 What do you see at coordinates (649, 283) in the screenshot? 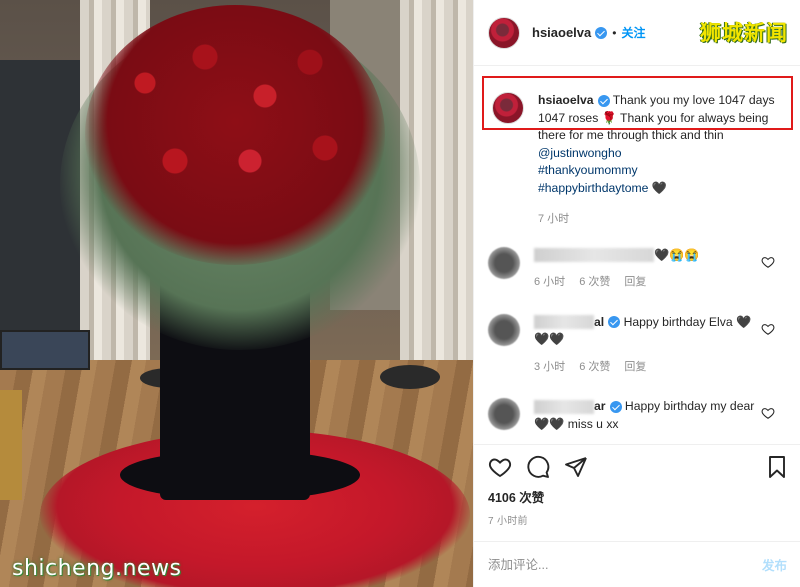
I see `comment-meta: 6 小时 6 次赞 回复` at bounding box center [649, 283].